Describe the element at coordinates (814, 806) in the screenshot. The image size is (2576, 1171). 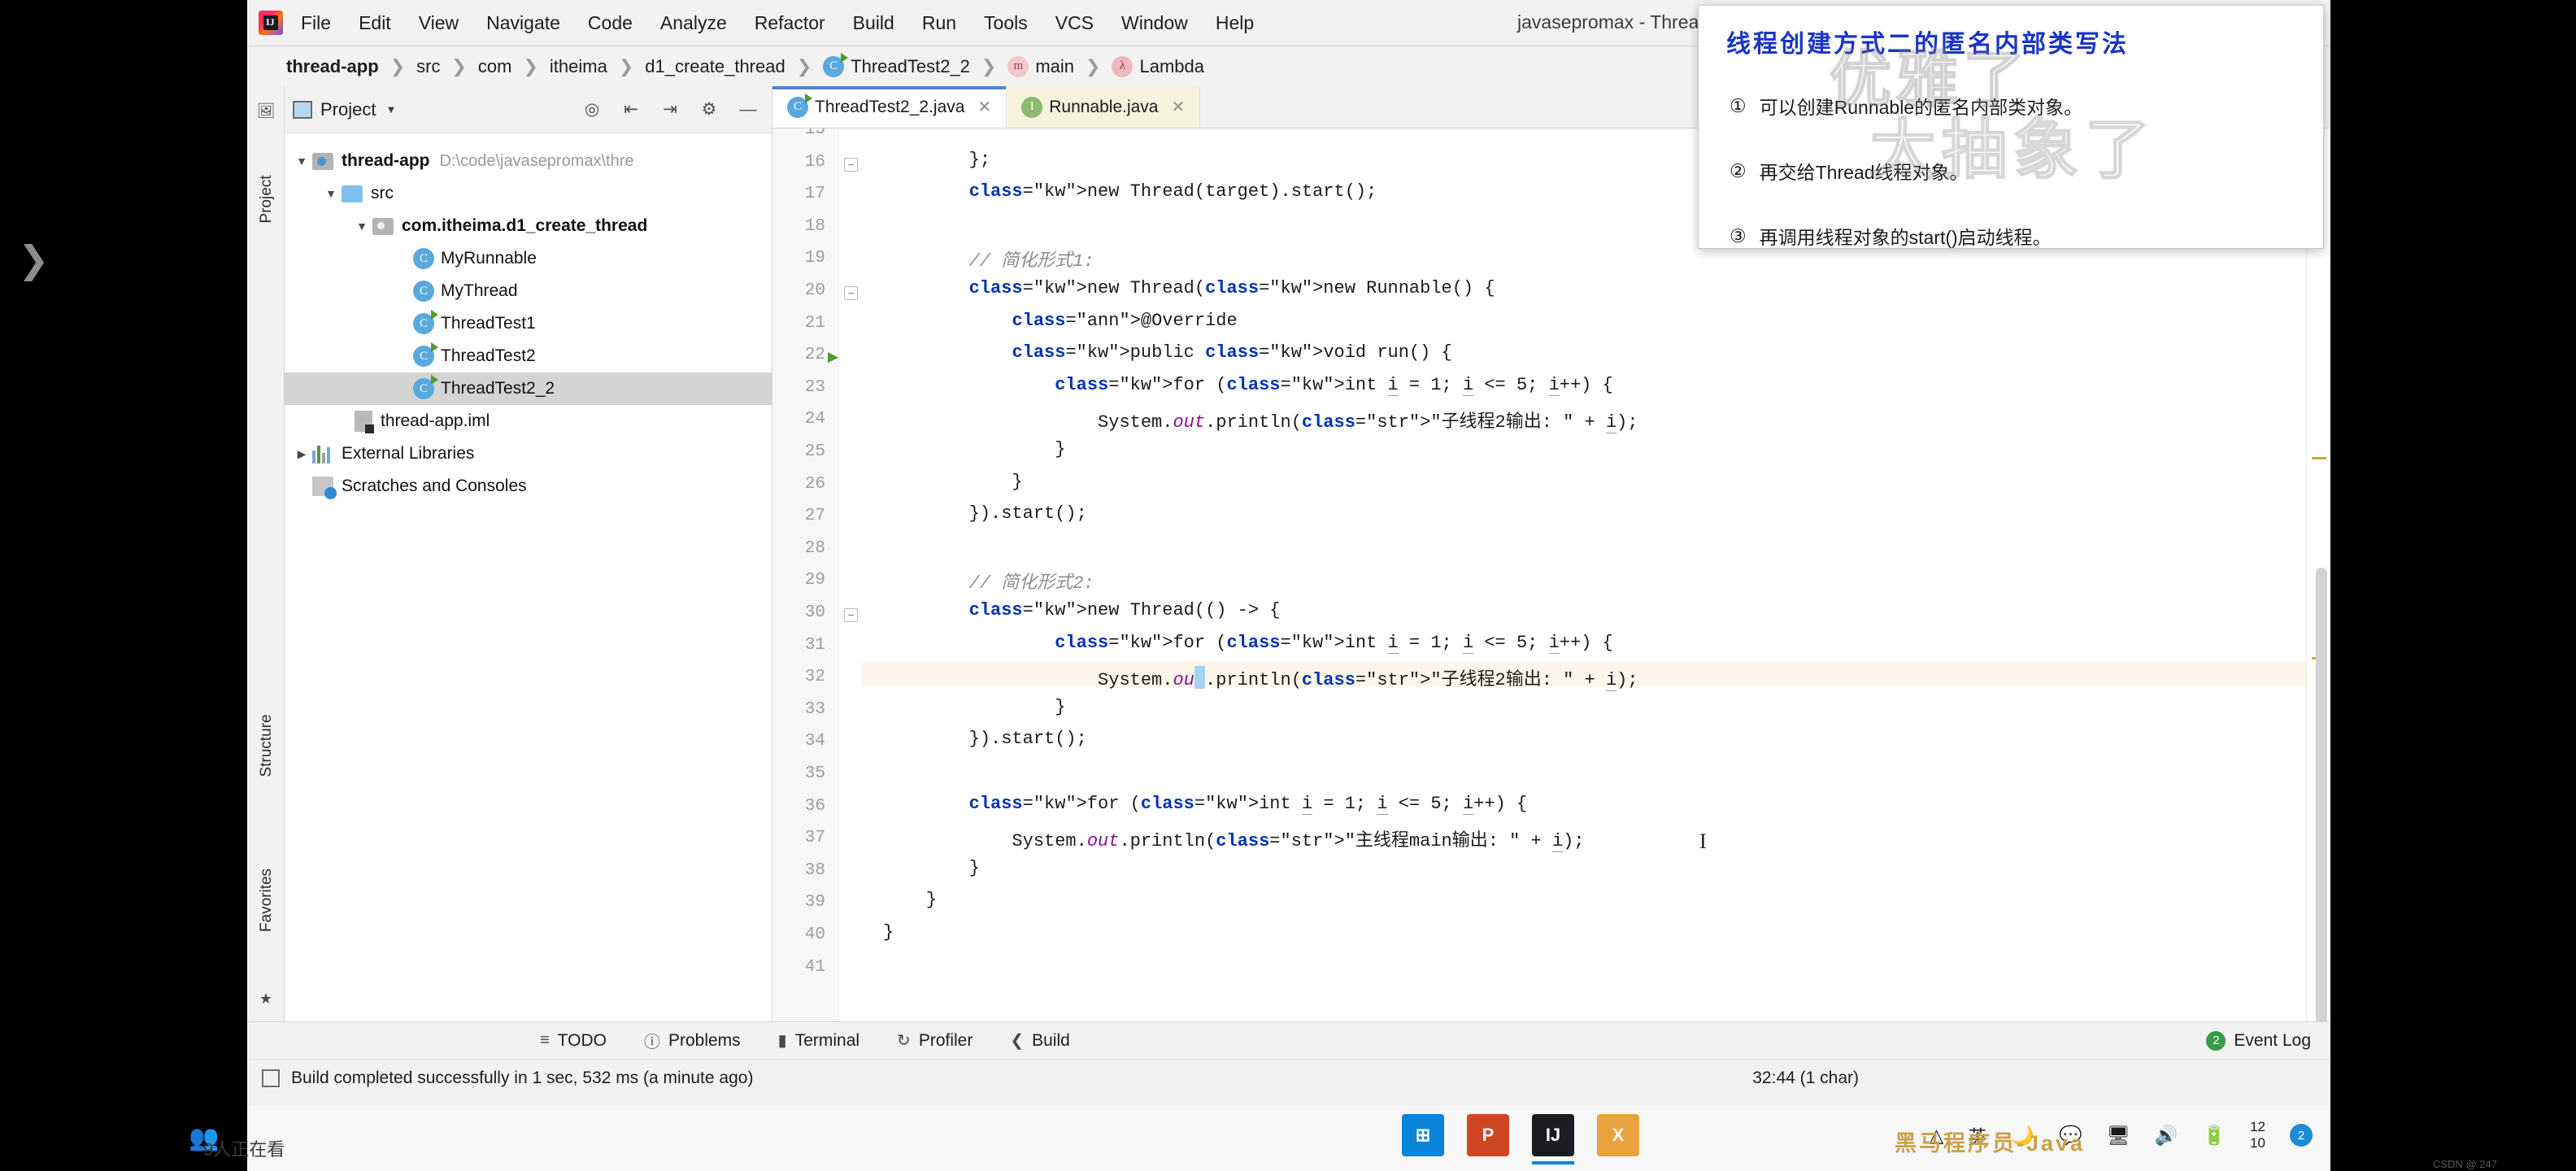
I see `line-number: 36` at that location.